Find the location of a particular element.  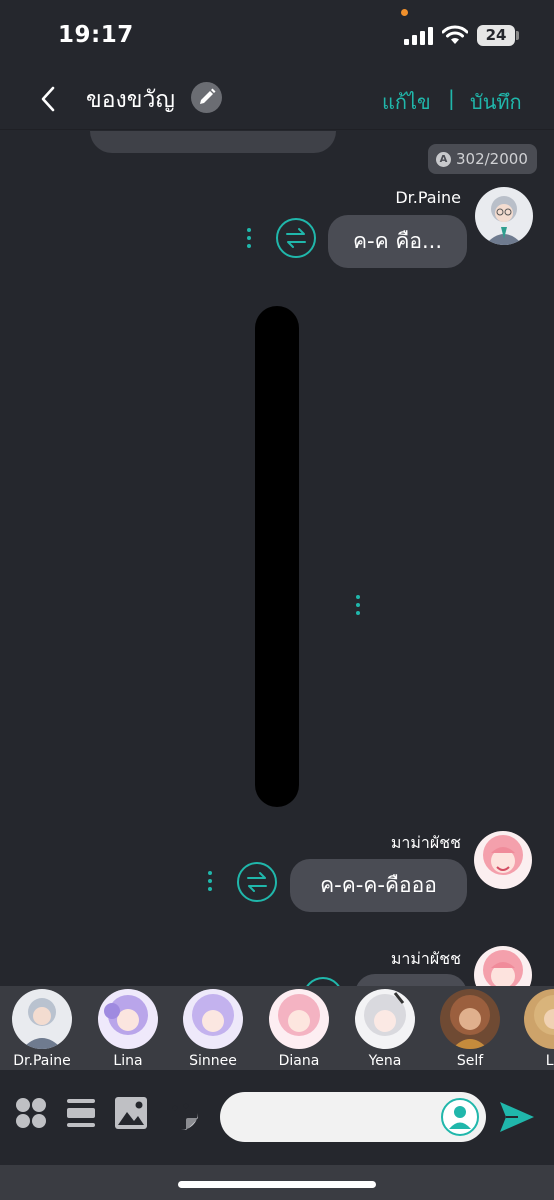

character-name: Diana is located at coordinates (299, 1061).